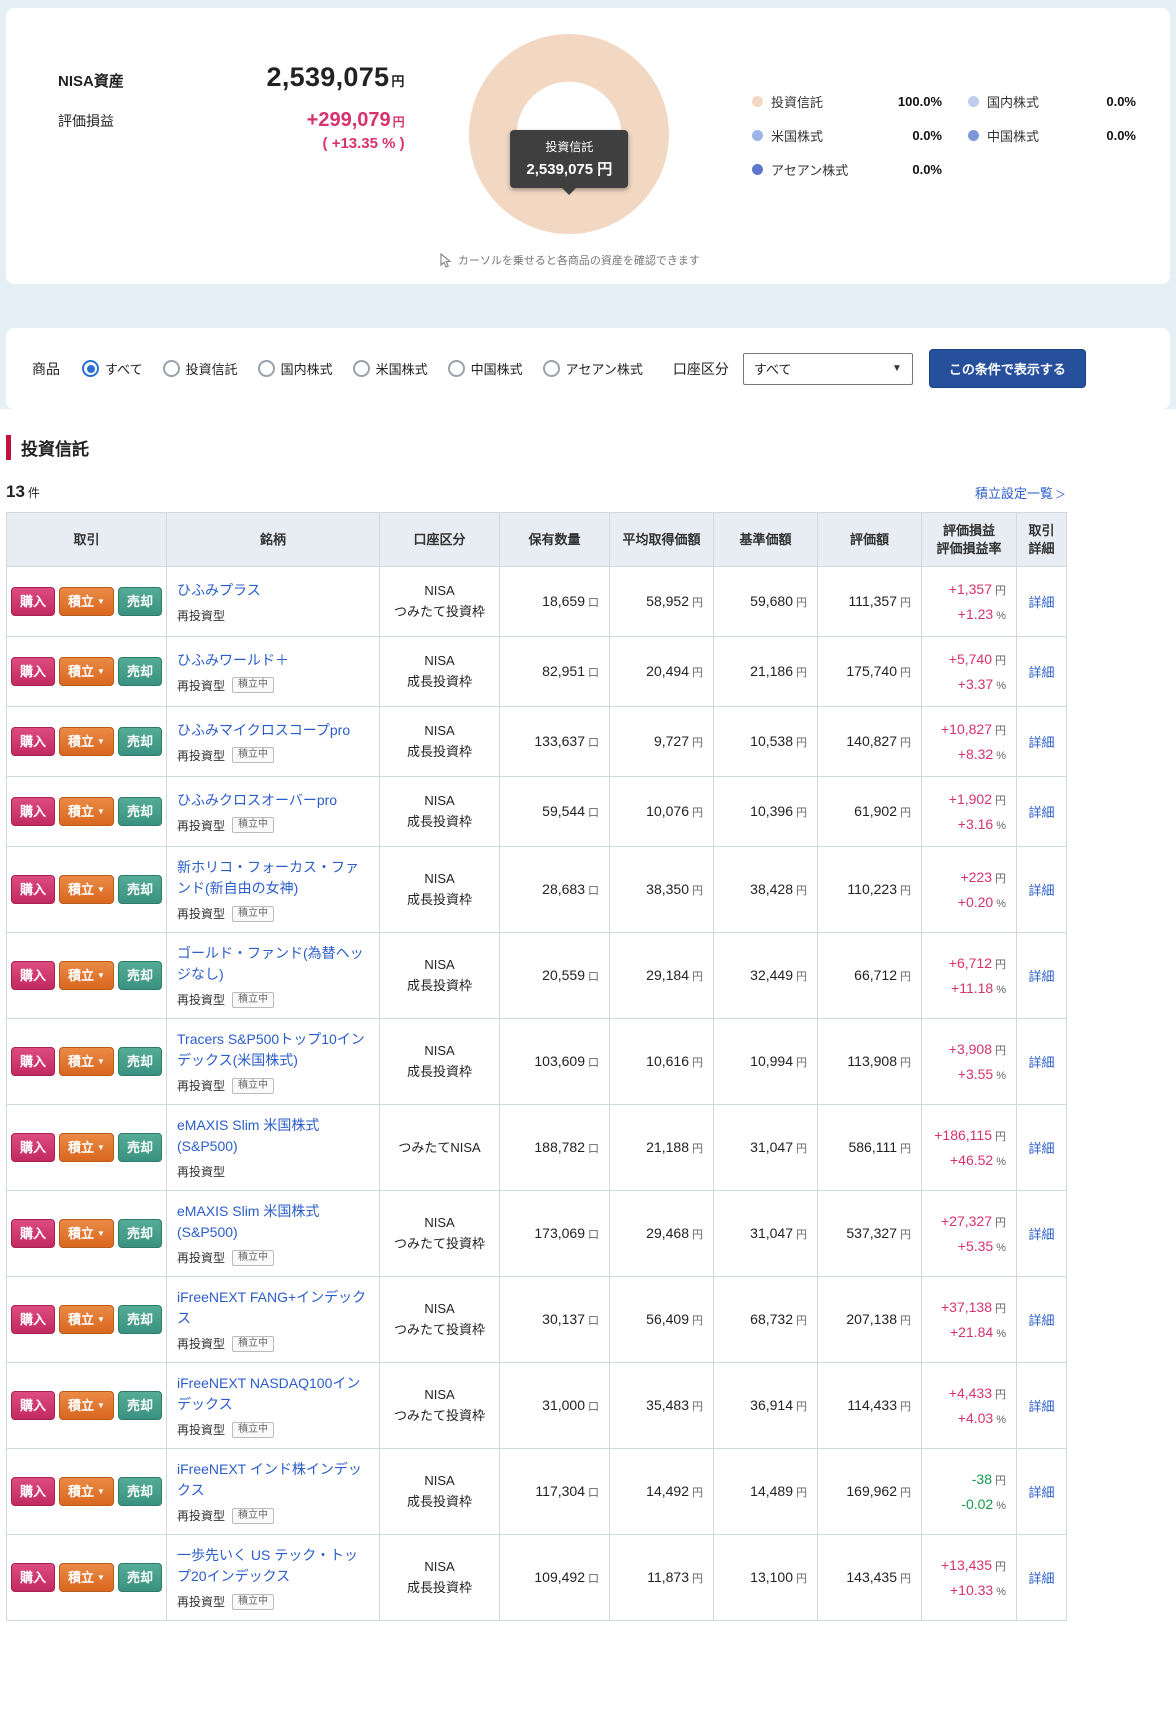  Describe the element at coordinates (661, 812) in the screenshot. I see `avg-price-cell: 10,076 円` at that location.